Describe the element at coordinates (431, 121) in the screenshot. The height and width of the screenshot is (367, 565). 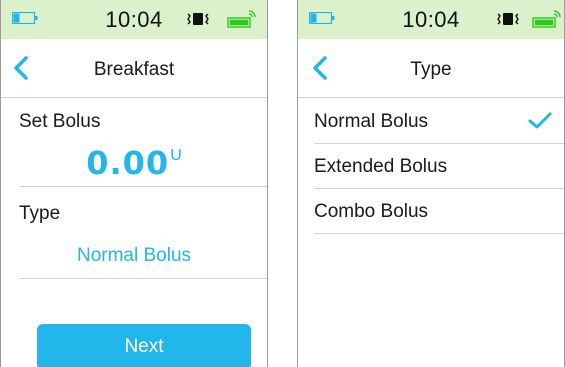
I see `option-normal-bolus: Normal Bolus` at that location.